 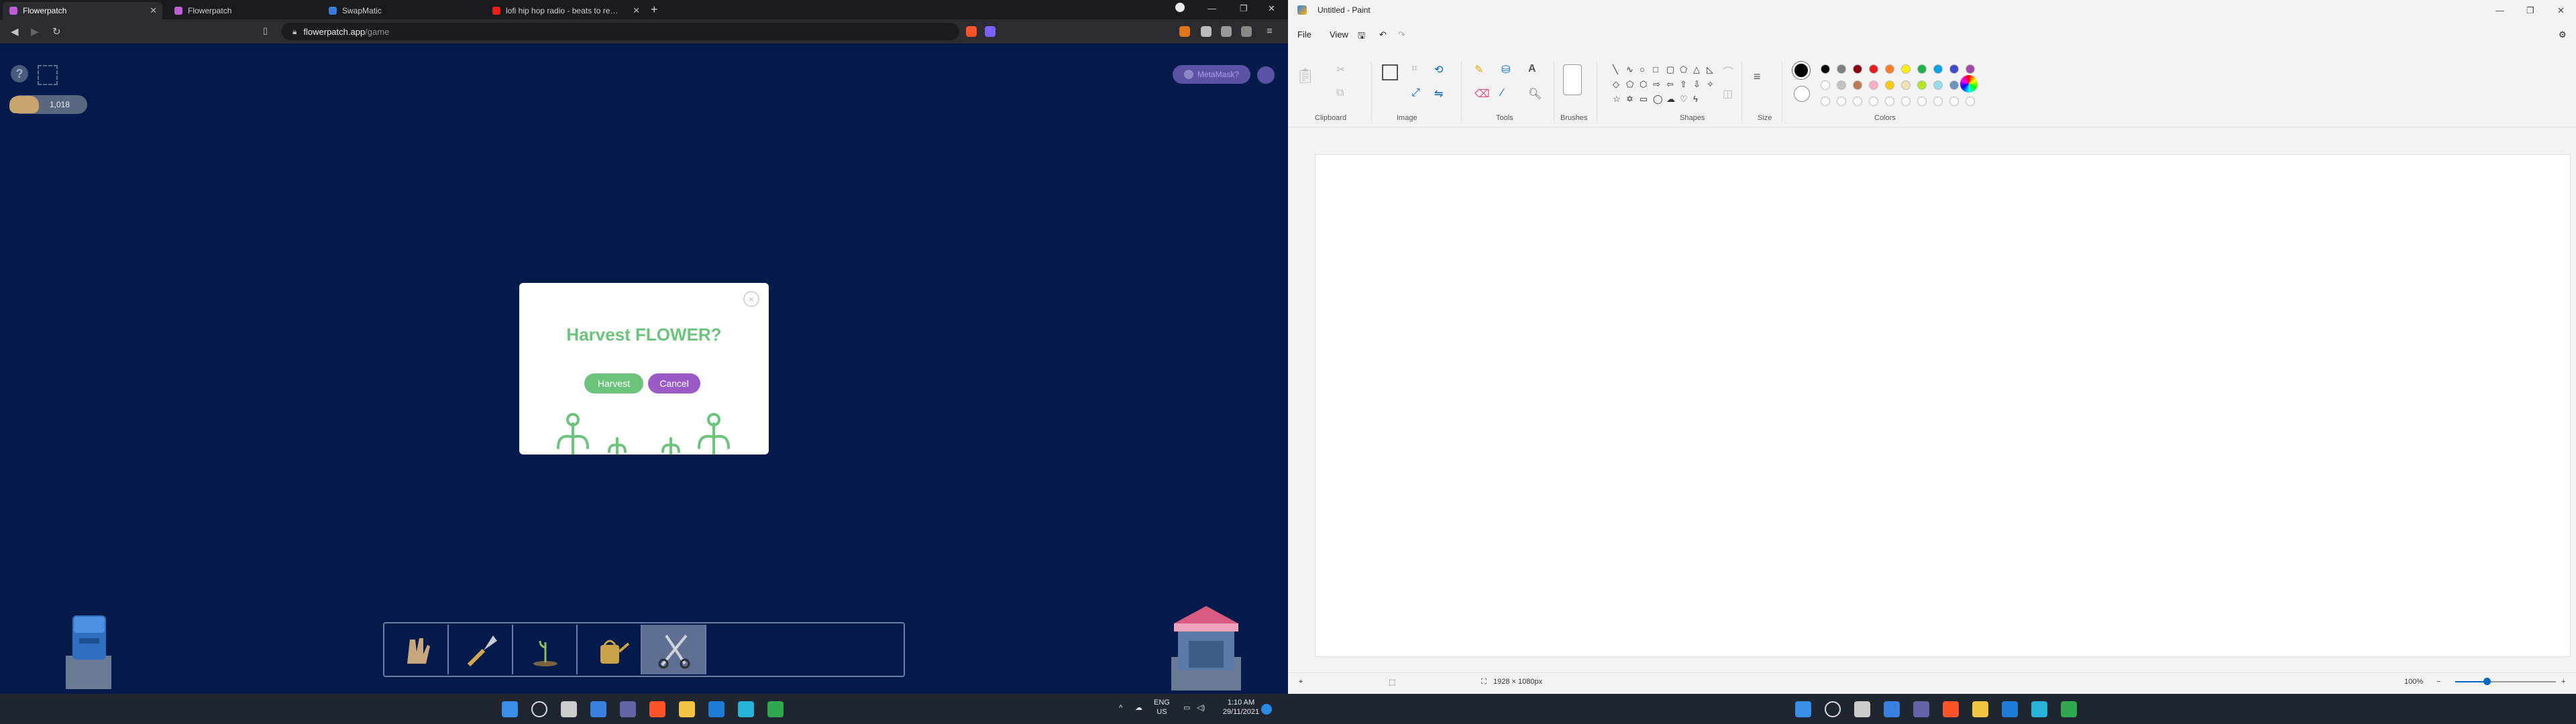 What do you see at coordinates (481, 649) in the screenshot?
I see `tool-trowel` at bounding box center [481, 649].